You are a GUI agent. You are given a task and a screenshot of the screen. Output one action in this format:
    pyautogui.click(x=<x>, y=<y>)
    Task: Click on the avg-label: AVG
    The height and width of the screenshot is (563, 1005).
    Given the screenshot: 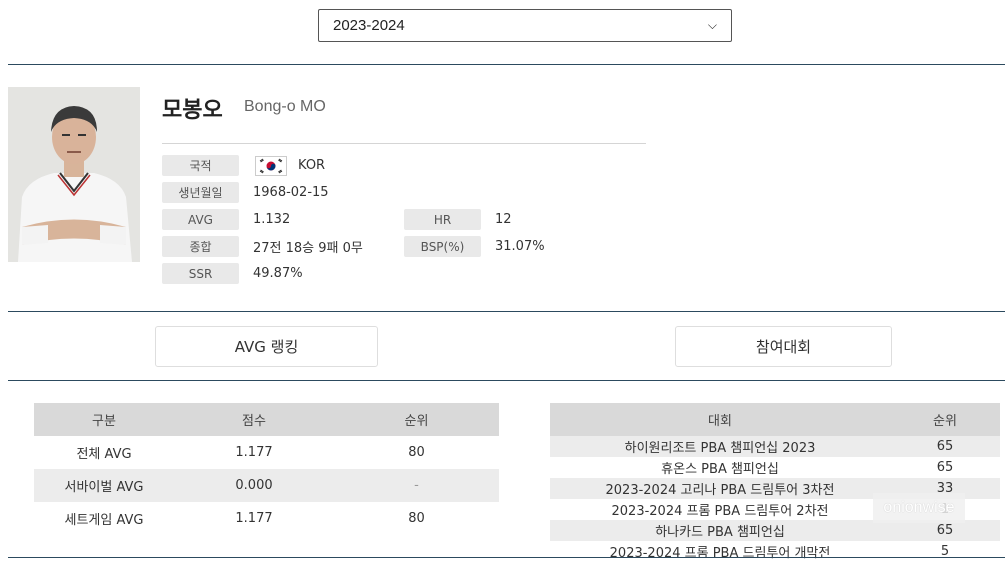 What is the action you would take?
    pyautogui.click(x=200, y=219)
    